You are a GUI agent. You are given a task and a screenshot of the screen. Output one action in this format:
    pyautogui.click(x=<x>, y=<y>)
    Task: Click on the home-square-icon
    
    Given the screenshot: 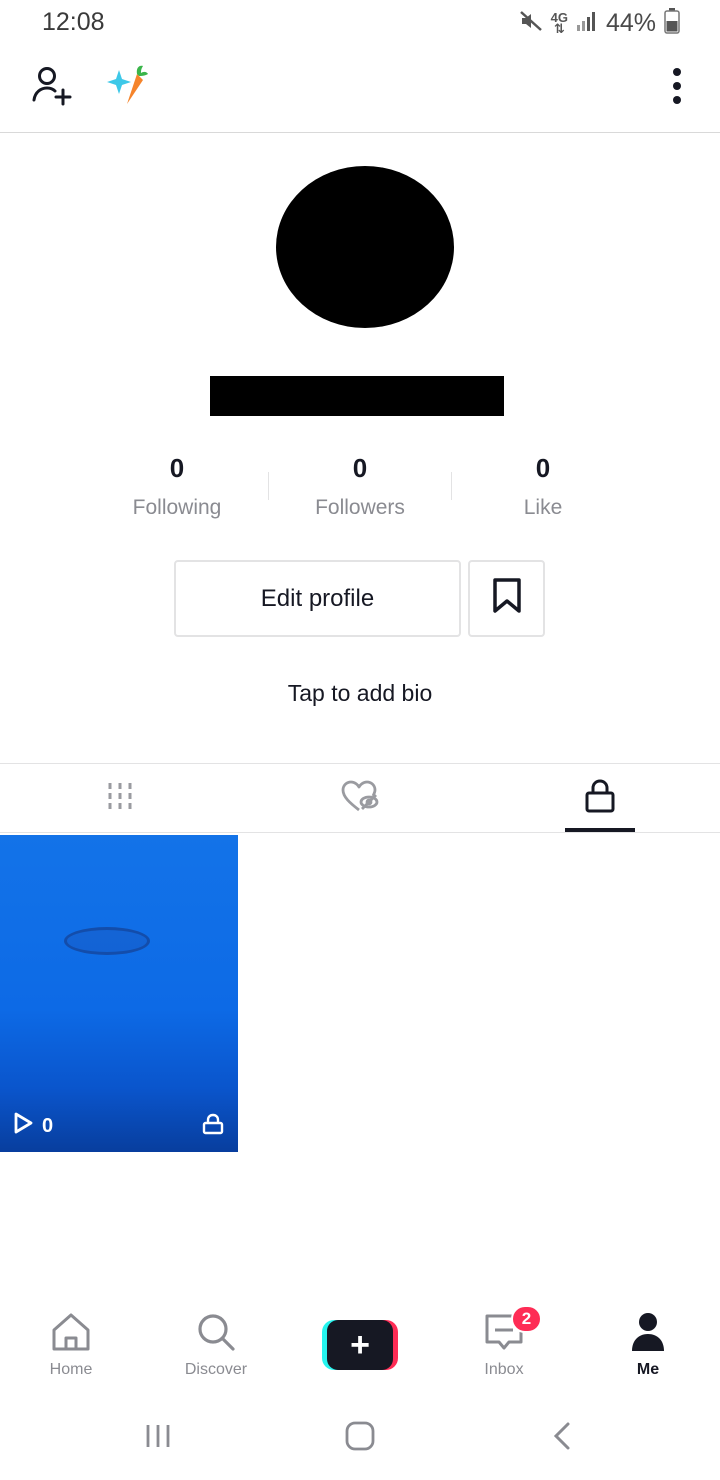 What is the action you would take?
    pyautogui.click(x=360, y=1438)
    